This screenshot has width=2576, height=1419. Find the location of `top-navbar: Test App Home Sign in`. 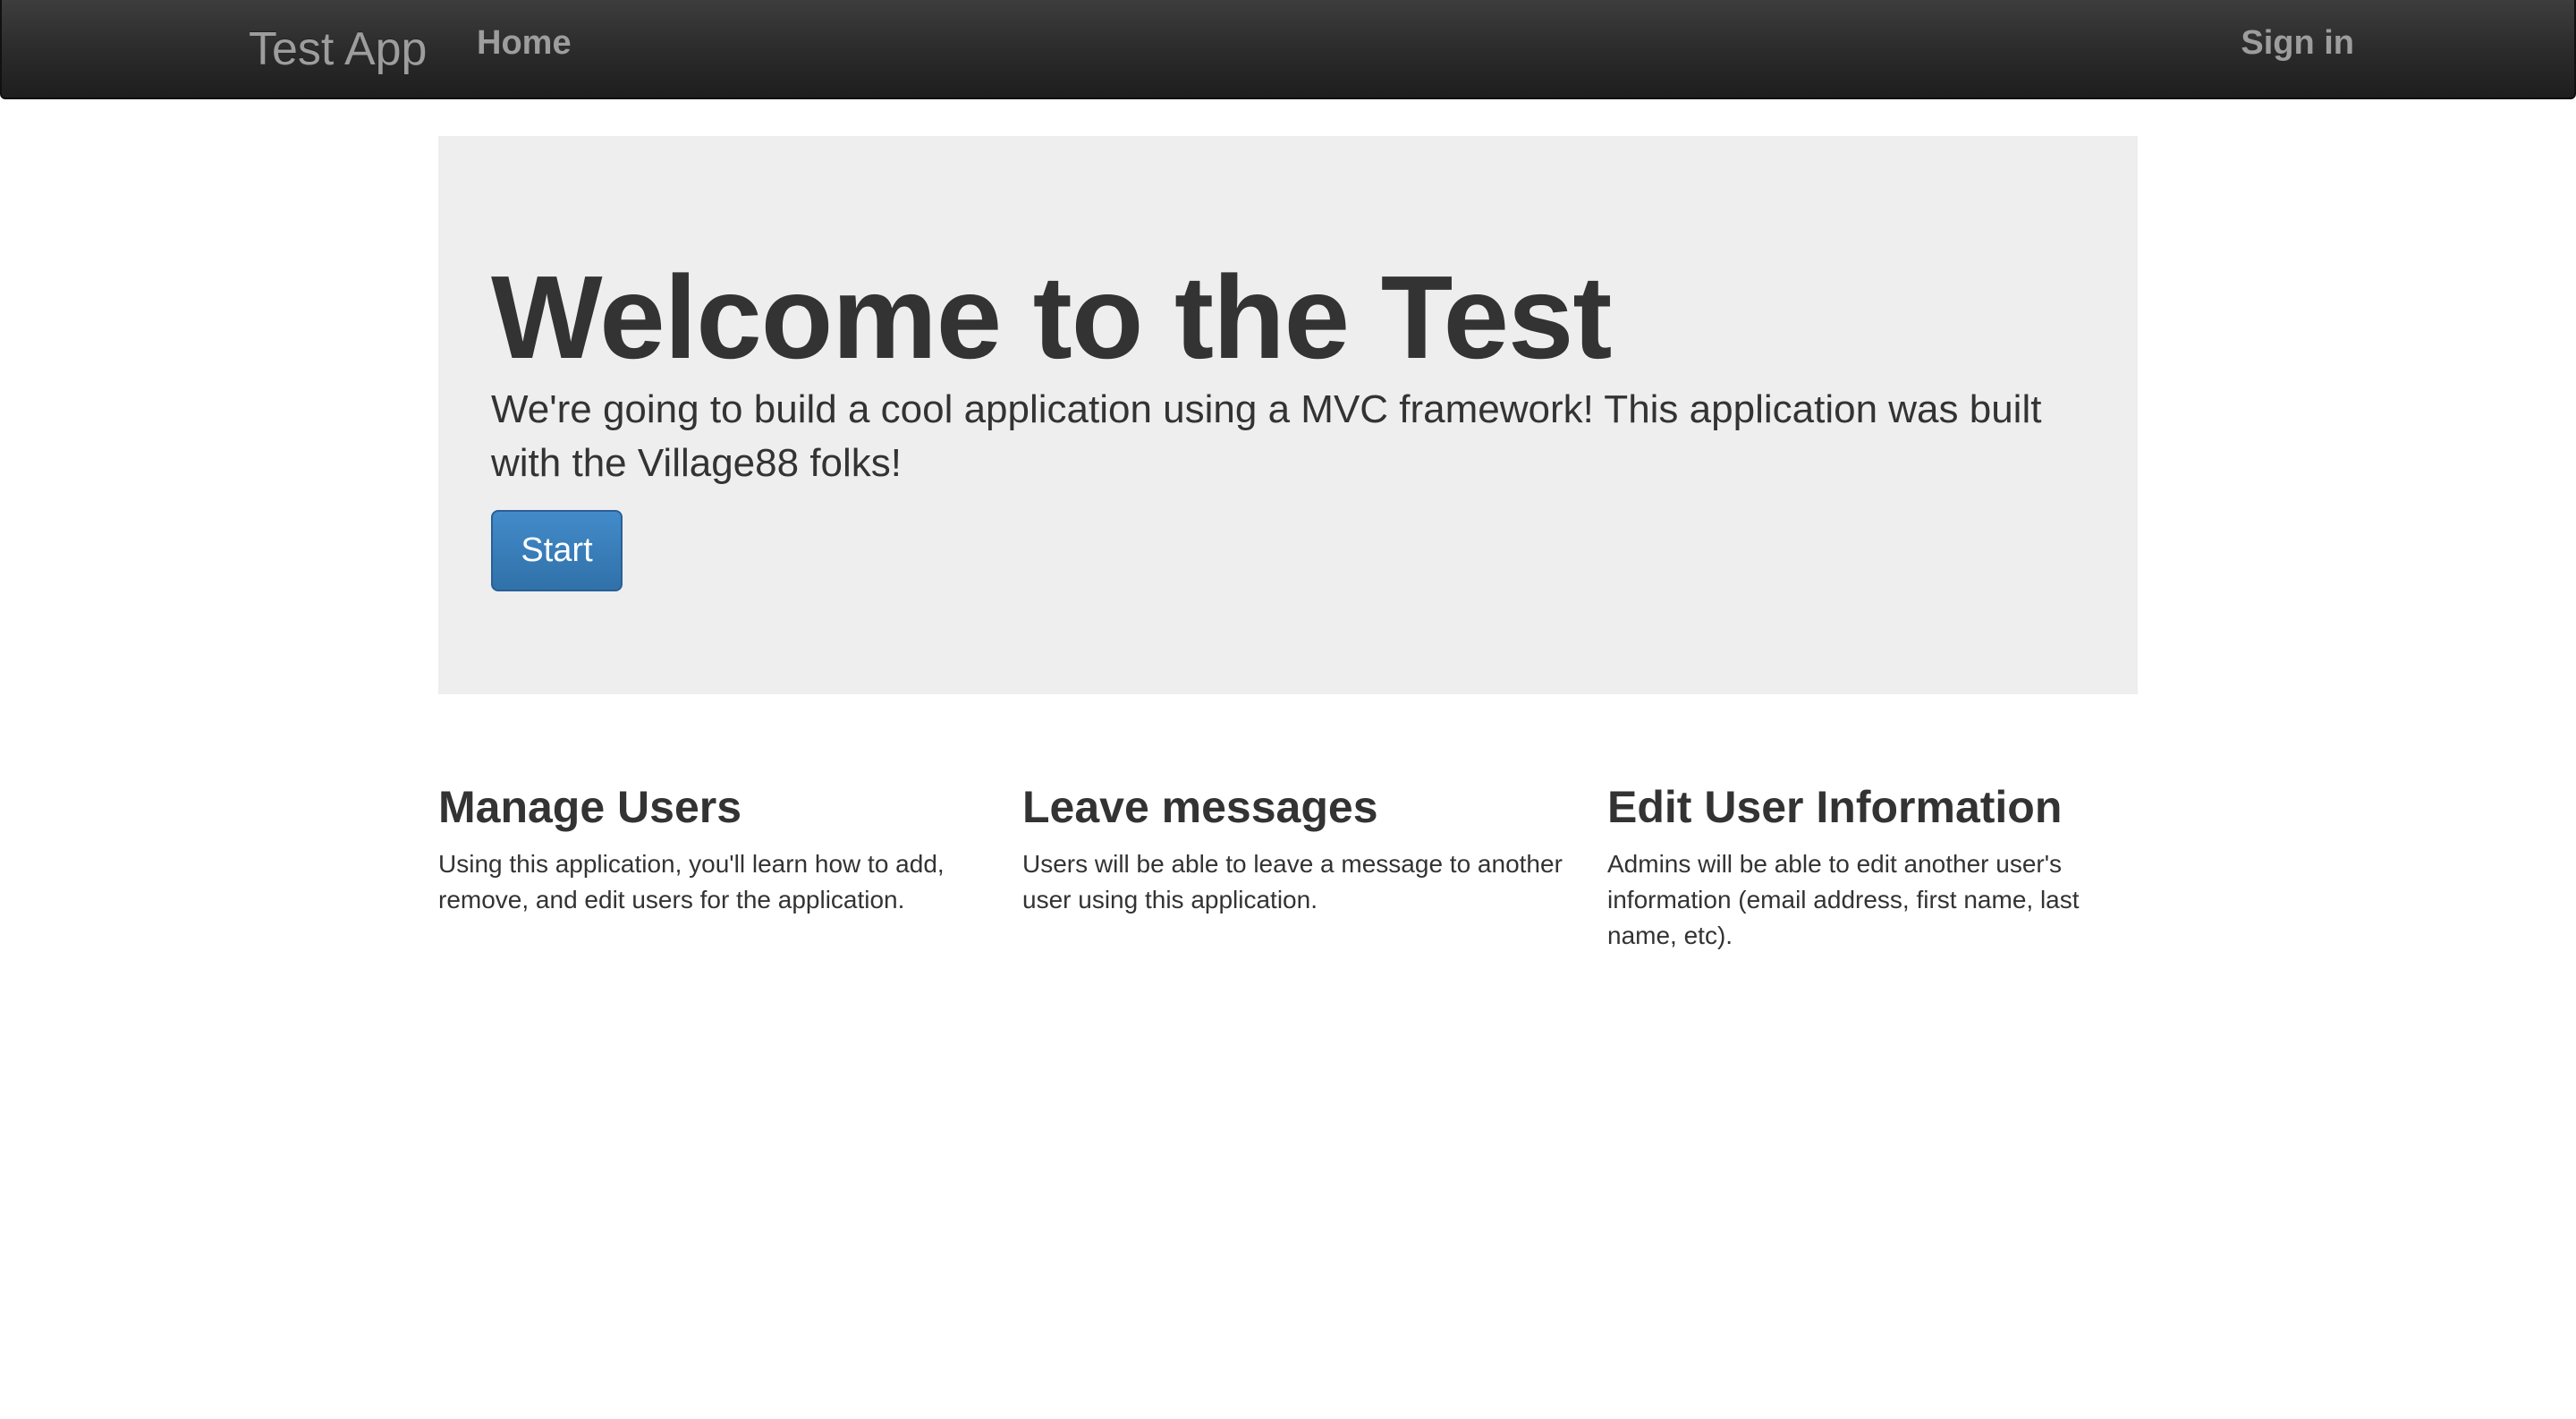

top-navbar: Test App Home Sign in is located at coordinates (1288, 49).